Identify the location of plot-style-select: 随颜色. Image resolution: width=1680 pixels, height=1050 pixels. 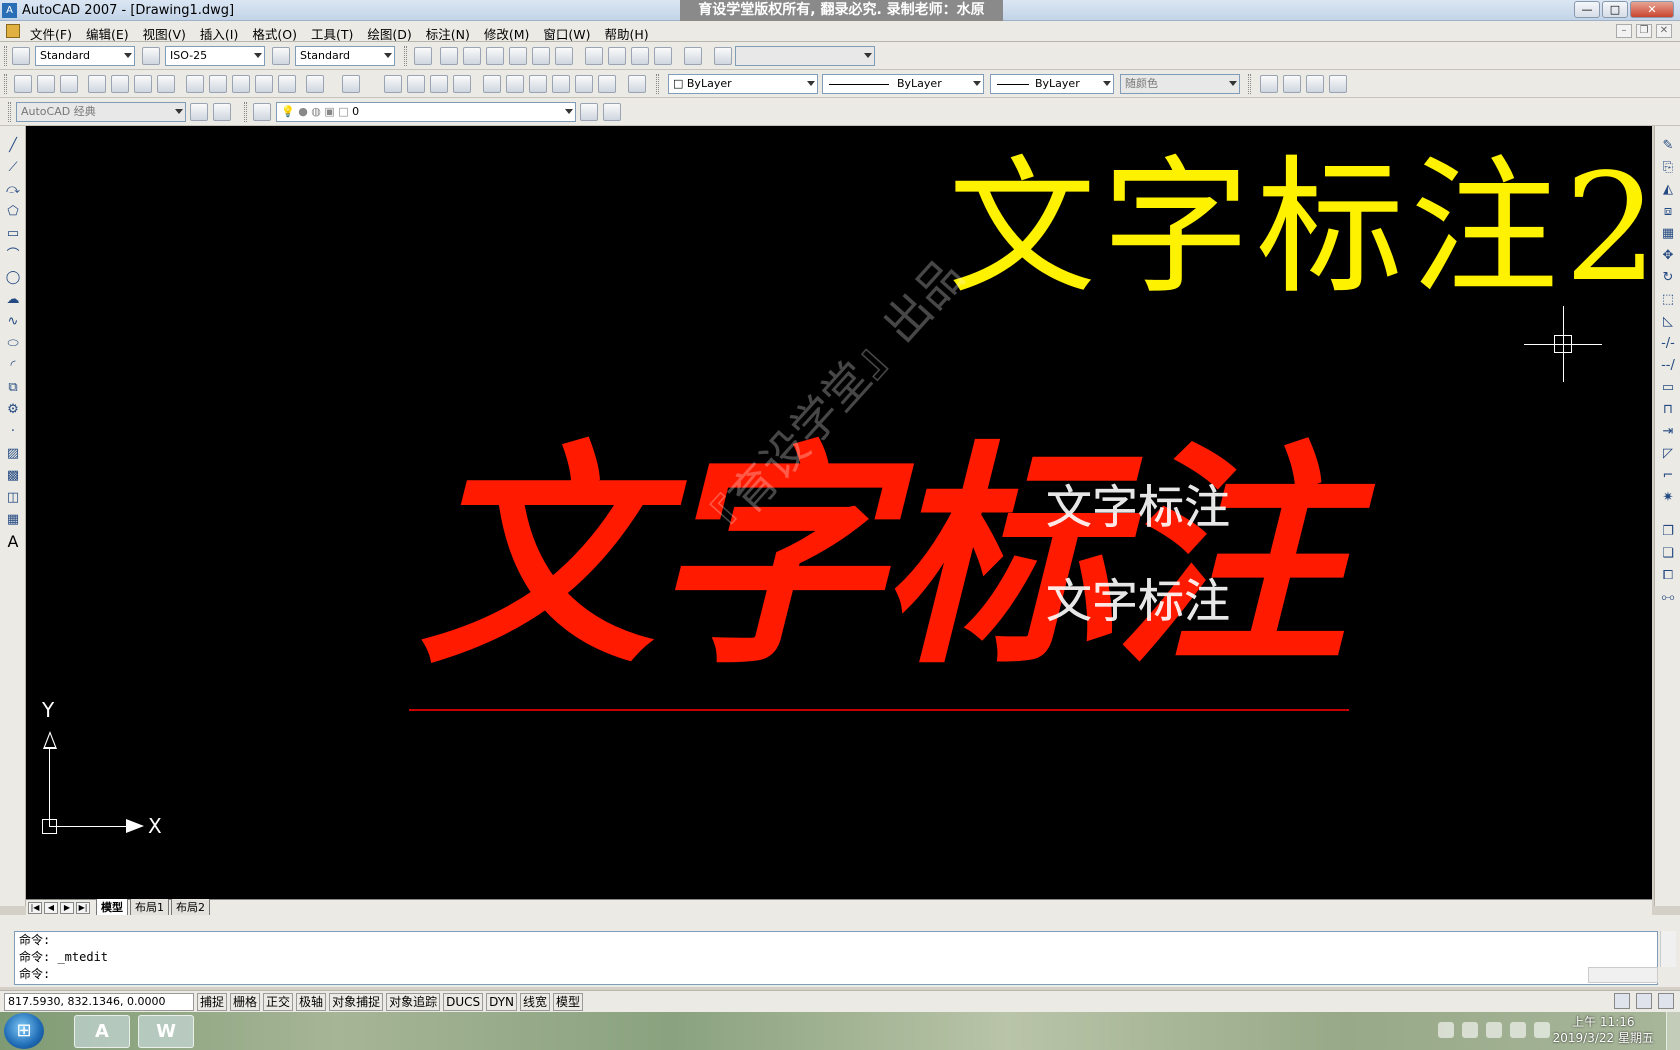
(1180, 84).